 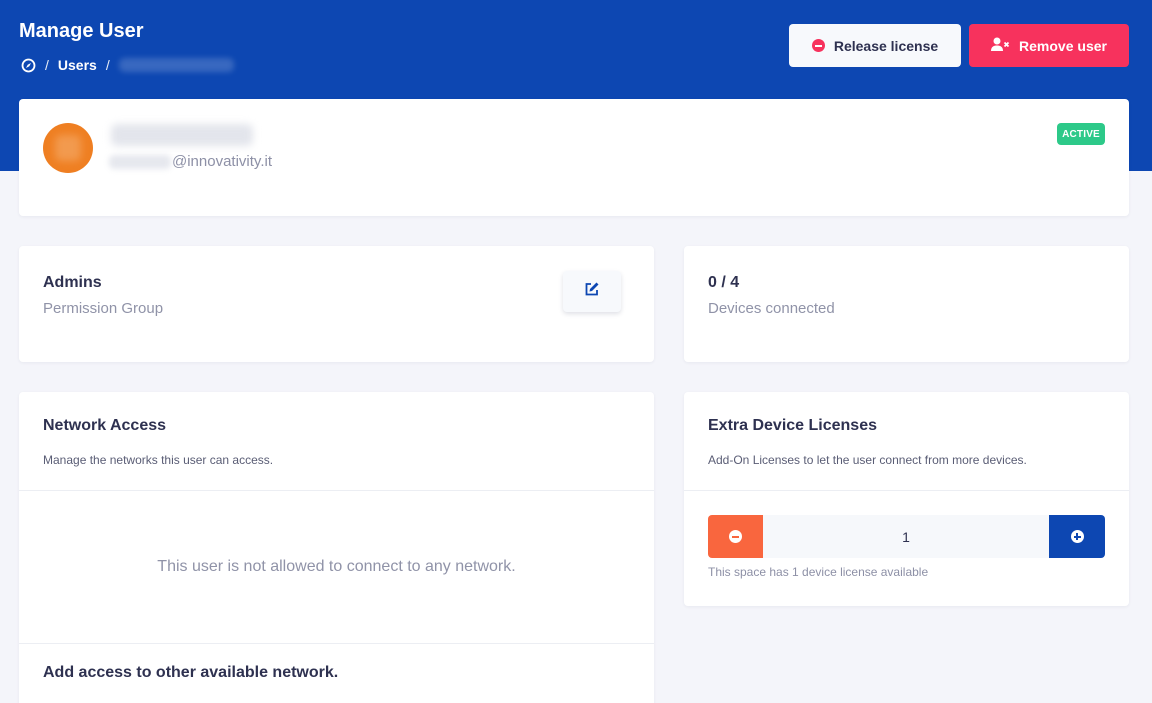 What do you see at coordinates (77, 65) in the screenshot?
I see `breadcrumb-users: Users` at bounding box center [77, 65].